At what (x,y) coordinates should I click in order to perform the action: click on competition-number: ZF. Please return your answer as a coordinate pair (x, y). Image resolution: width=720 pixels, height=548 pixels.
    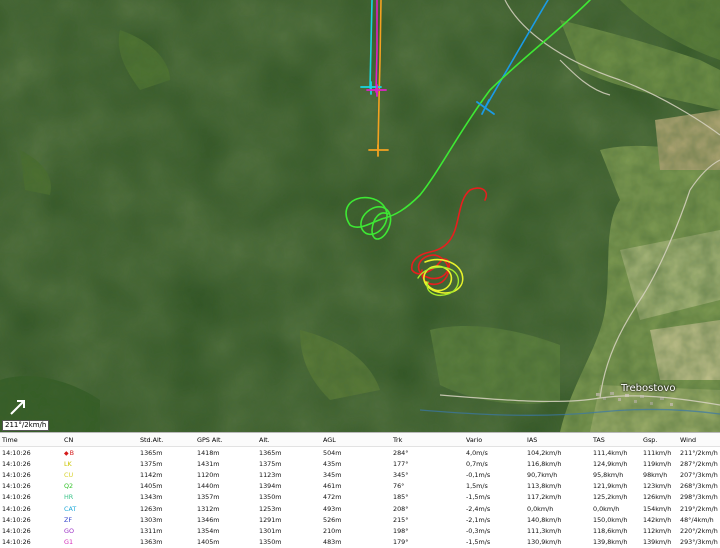
    Looking at the image, I should click on (68, 519).